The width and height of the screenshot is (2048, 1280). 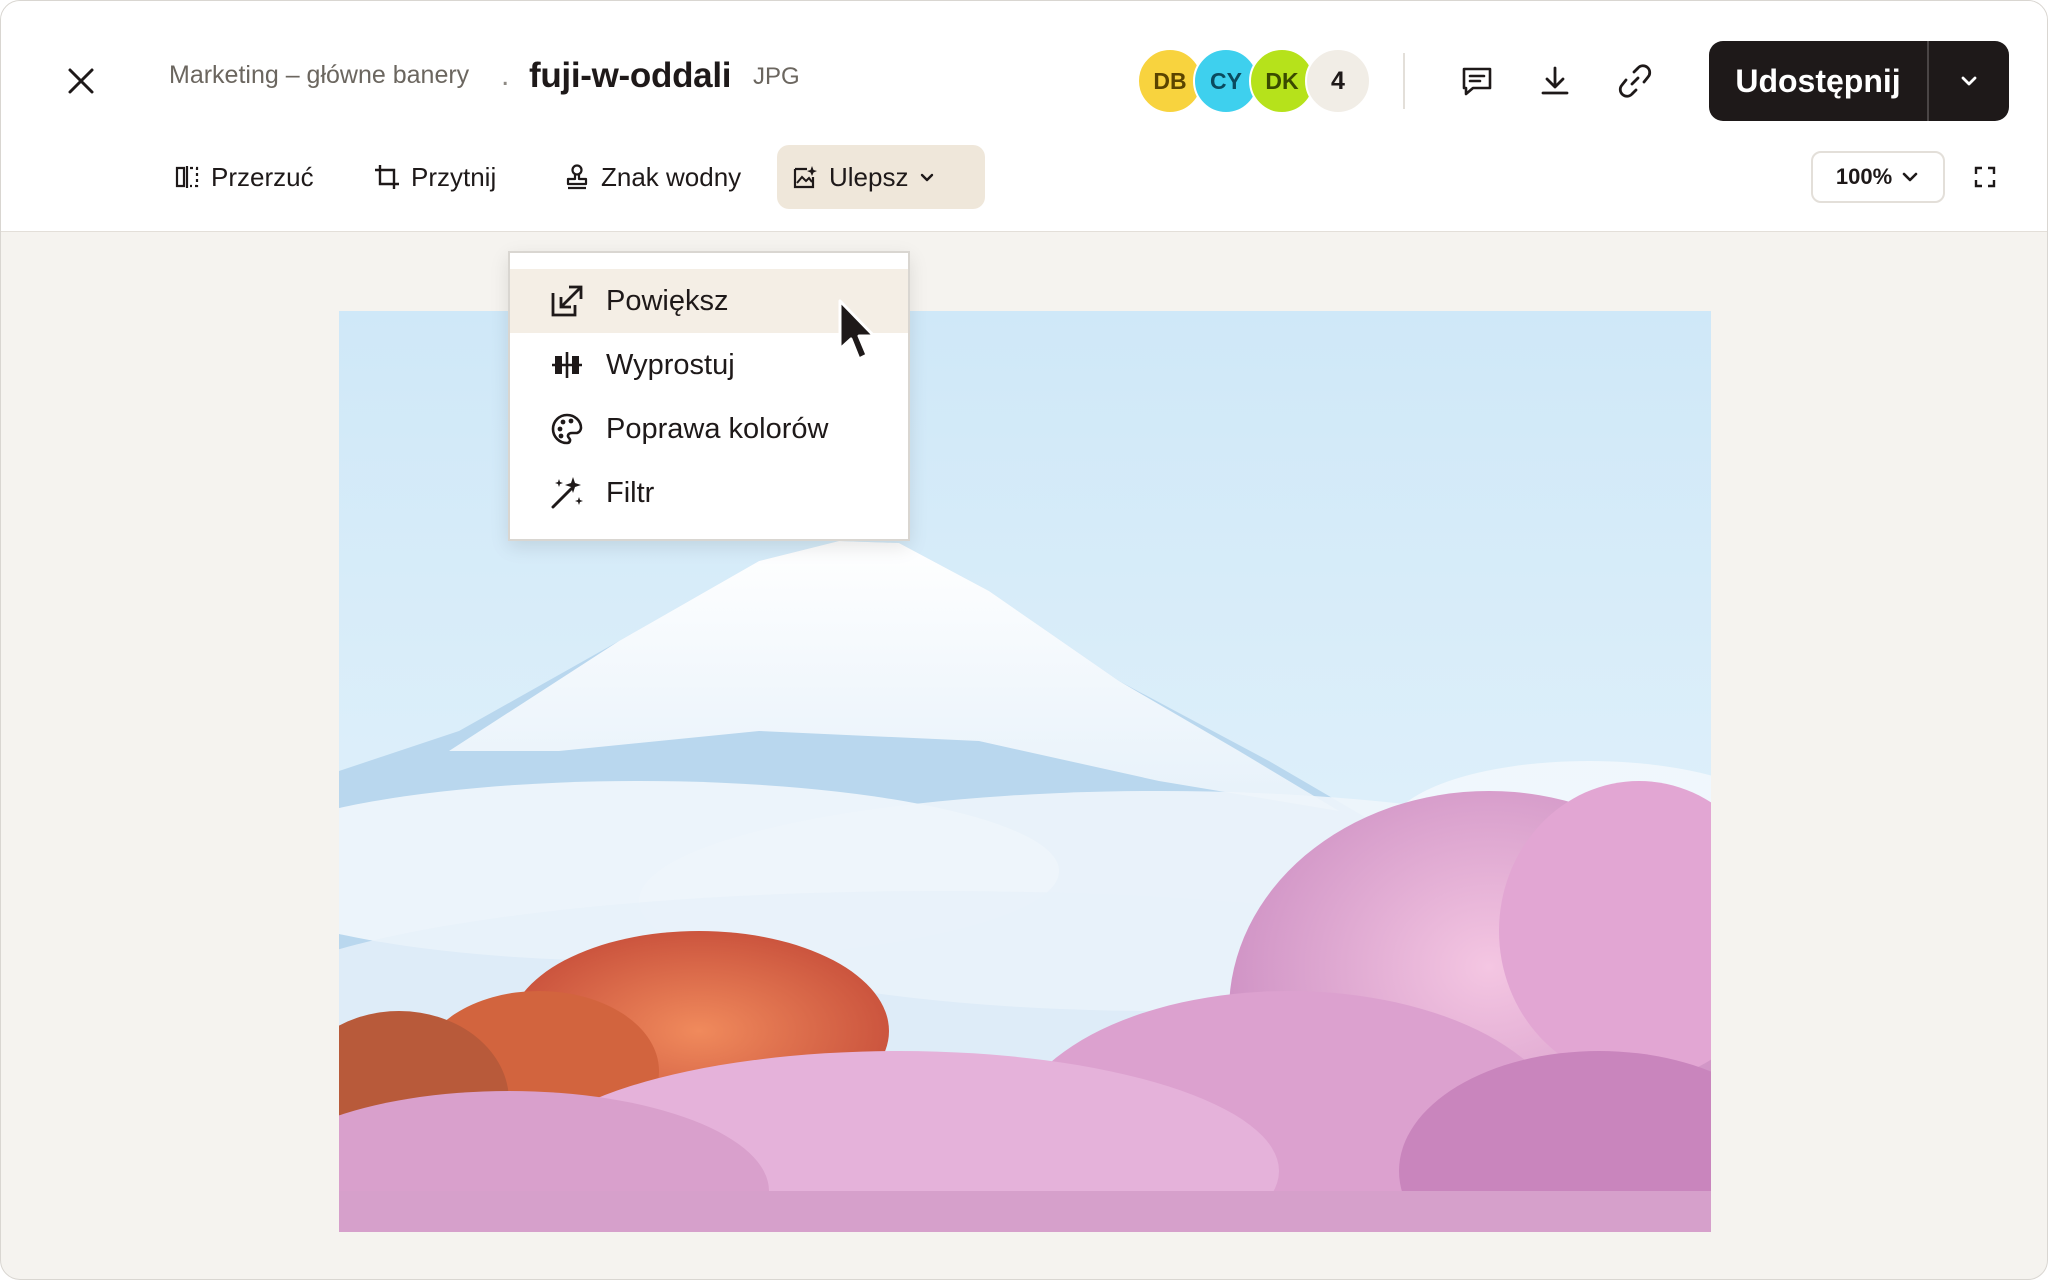 I want to click on flip-icon, so click(x=187, y=177).